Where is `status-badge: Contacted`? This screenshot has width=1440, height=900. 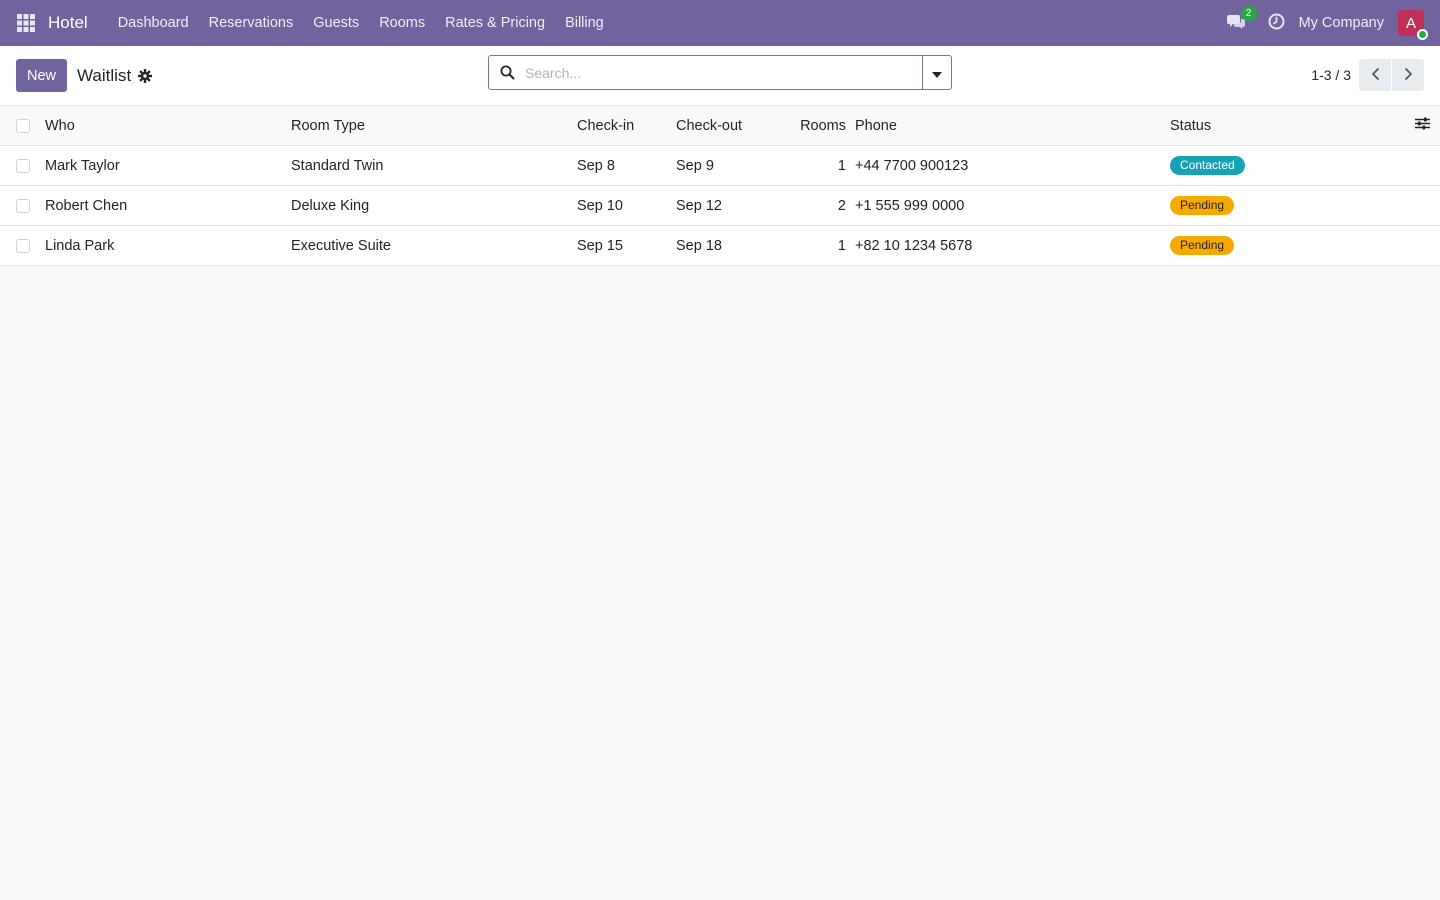
status-badge: Contacted is located at coordinates (1207, 165).